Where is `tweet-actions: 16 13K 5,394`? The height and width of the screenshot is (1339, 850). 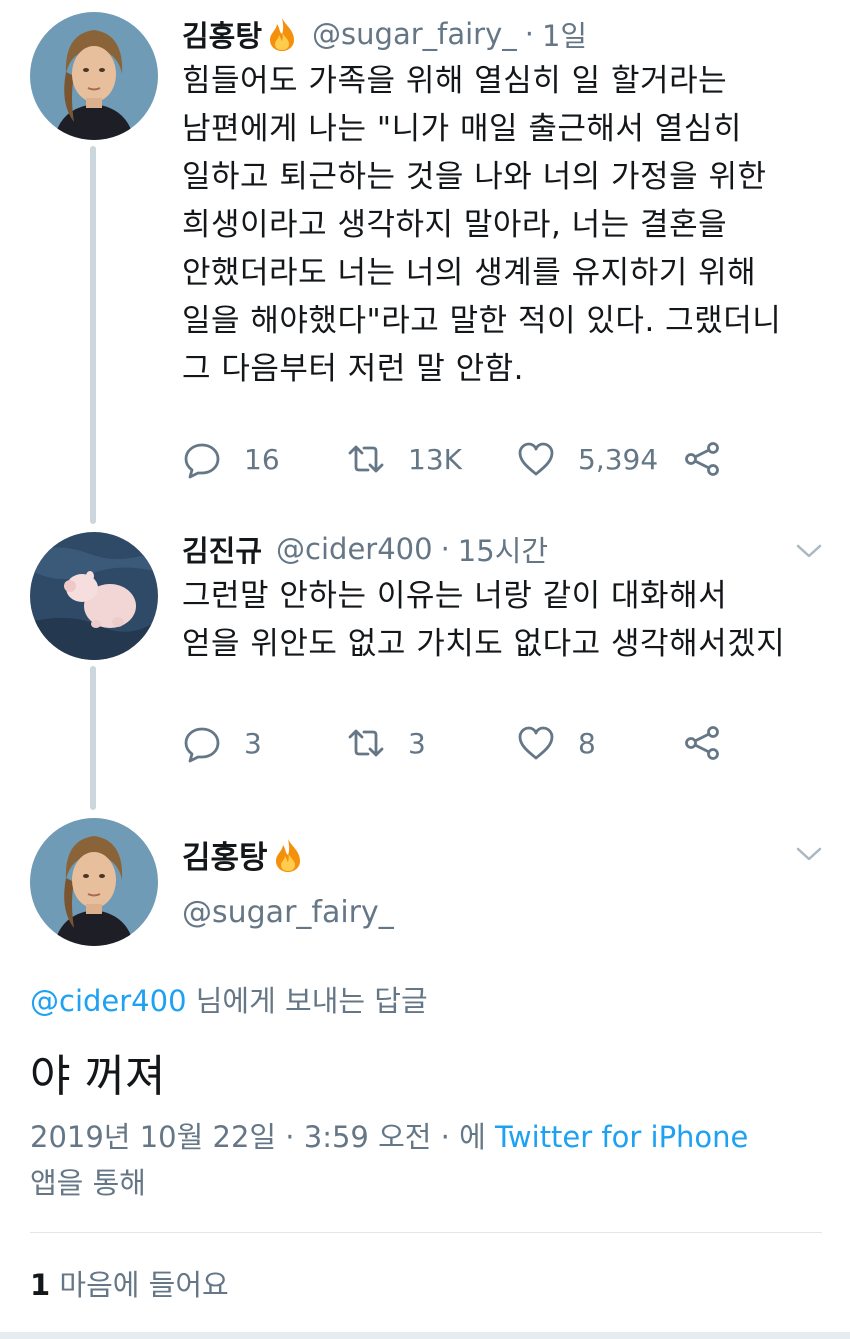 tweet-actions: 16 13K 5,394 is located at coordinates (452, 459).